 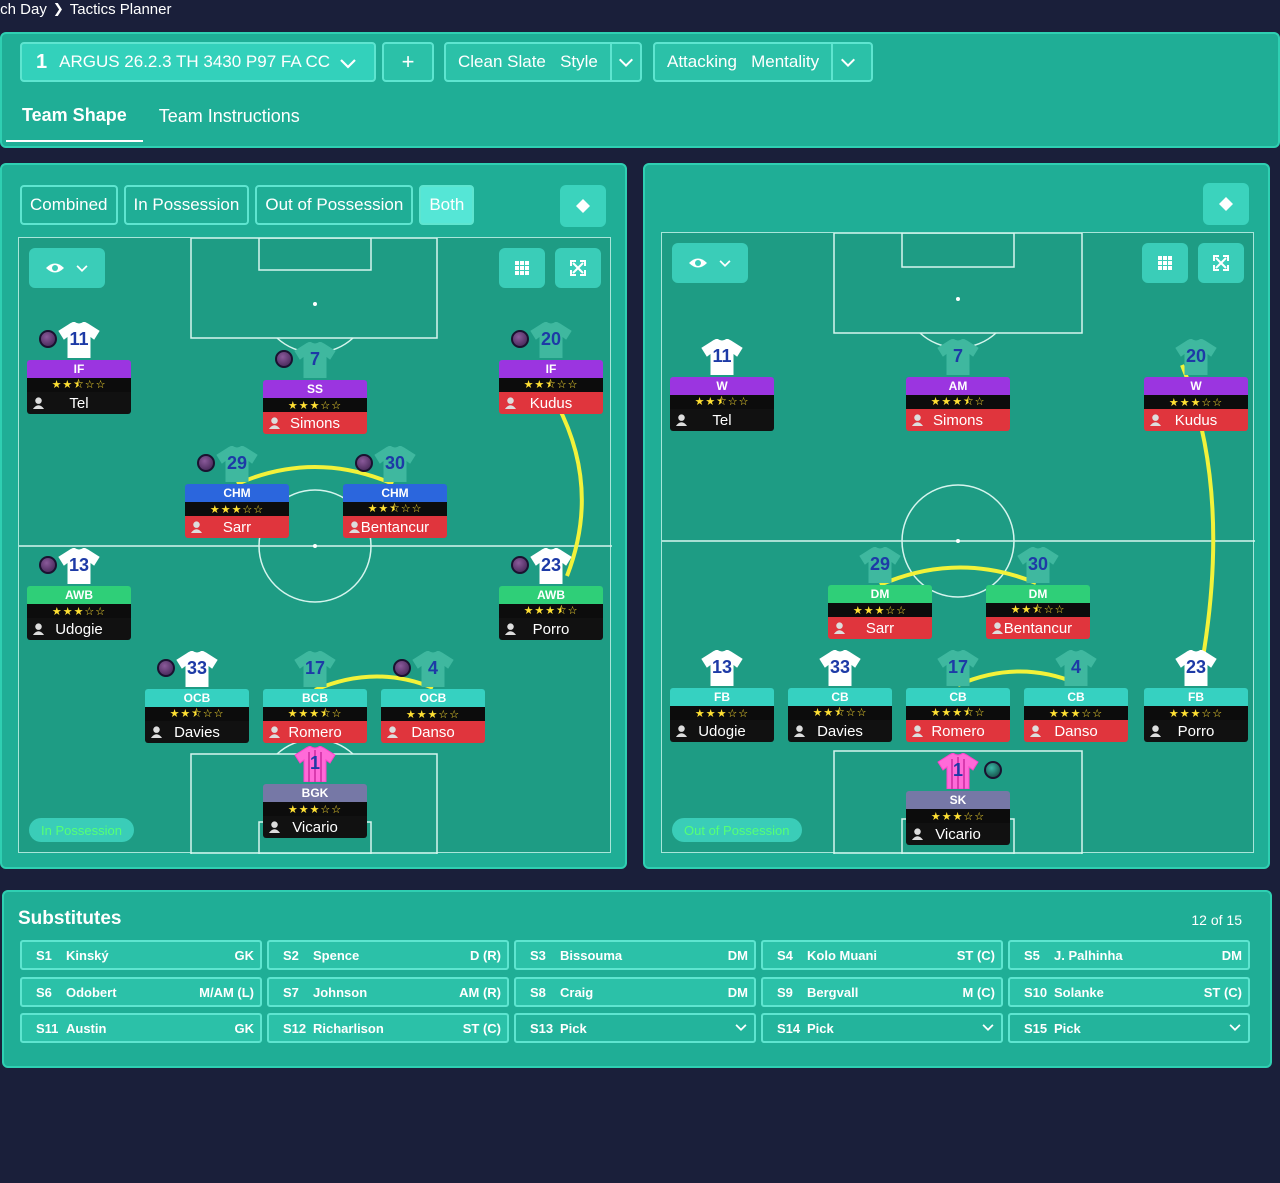 What do you see at coordinates (198, 62) in the screenshot?
I see `tactic-select: 1 ARGUS 26.2.3 TH 3430 P97 FA CC` at bounding box center [198, 62].